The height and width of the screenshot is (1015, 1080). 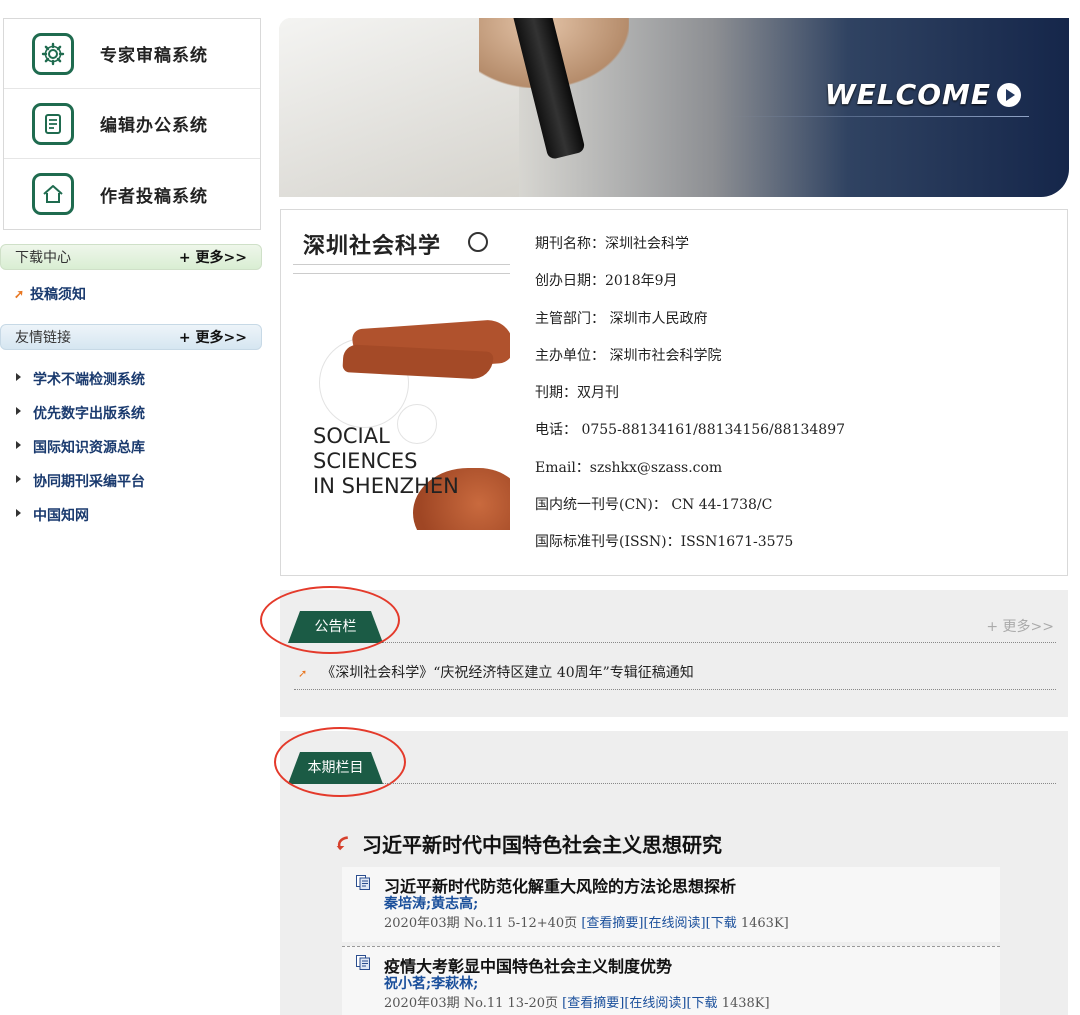 I want to click on list-item: 优先数字出版系统, so click(x=140, y=413).